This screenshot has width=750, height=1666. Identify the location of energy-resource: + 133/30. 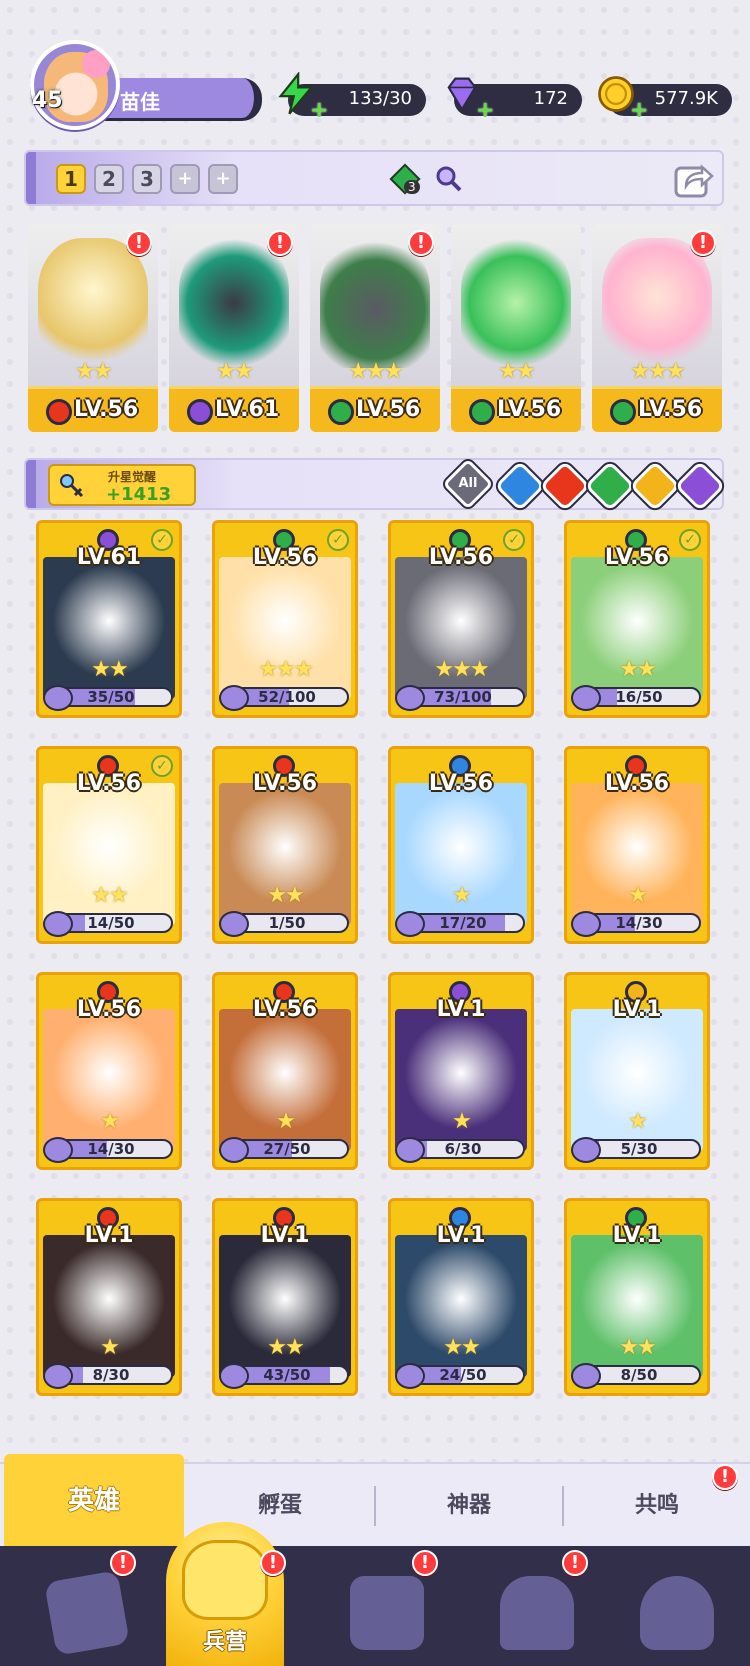
(352, 97).